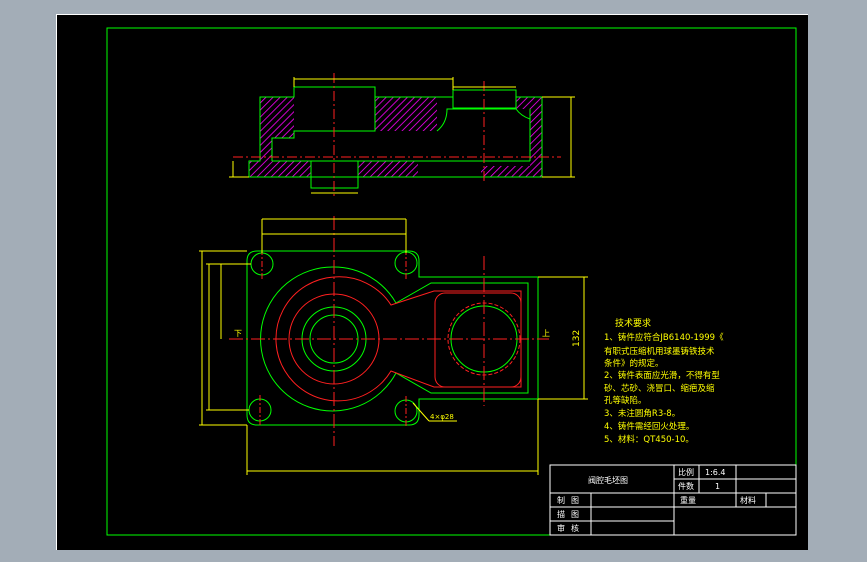 Image resolution: width=867 pixels, height=562 pixels. What do you see at coordinates (392, 338) in the screenshot?
I see `plan-flange-outline` at bounding box center [392, 338].